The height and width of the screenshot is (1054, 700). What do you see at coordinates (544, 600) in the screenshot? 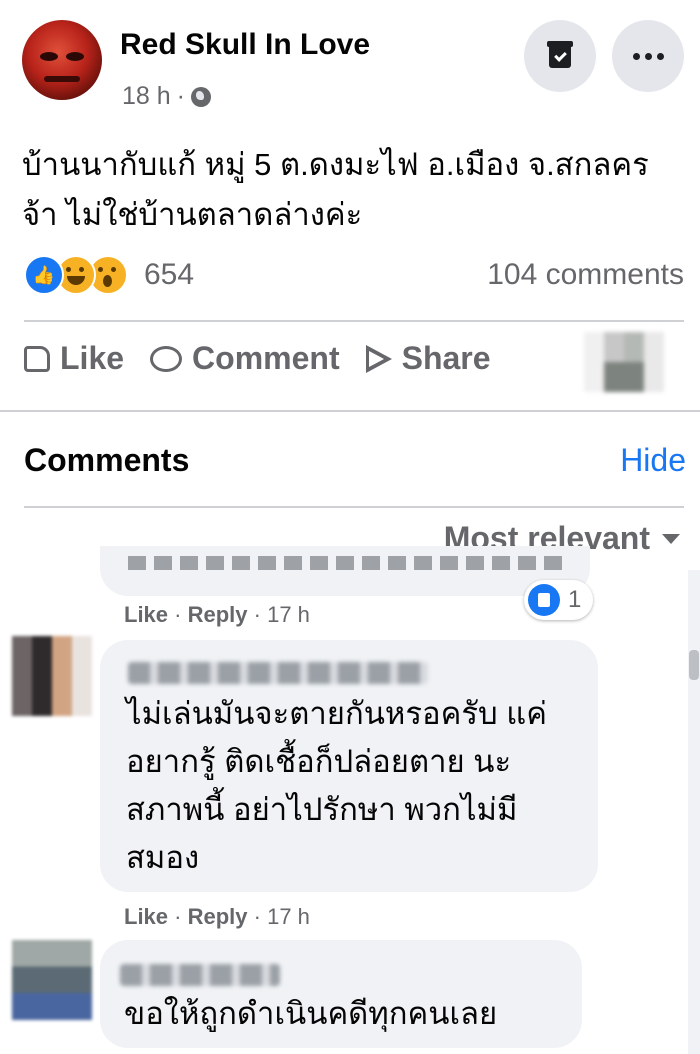
I see `like-reaction-icon` at bounding box center [544, 600].